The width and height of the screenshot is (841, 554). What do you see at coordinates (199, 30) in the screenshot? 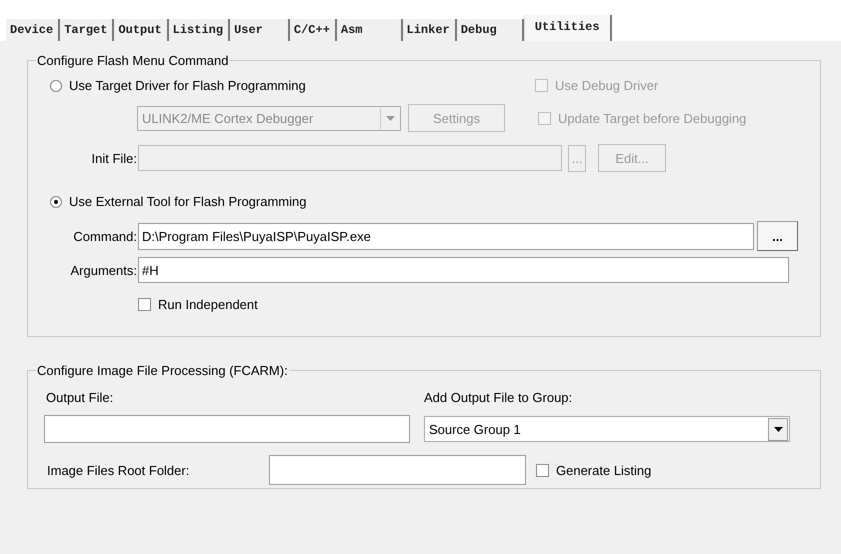
I see `tab: Listing` at bounding box center [199, 30].